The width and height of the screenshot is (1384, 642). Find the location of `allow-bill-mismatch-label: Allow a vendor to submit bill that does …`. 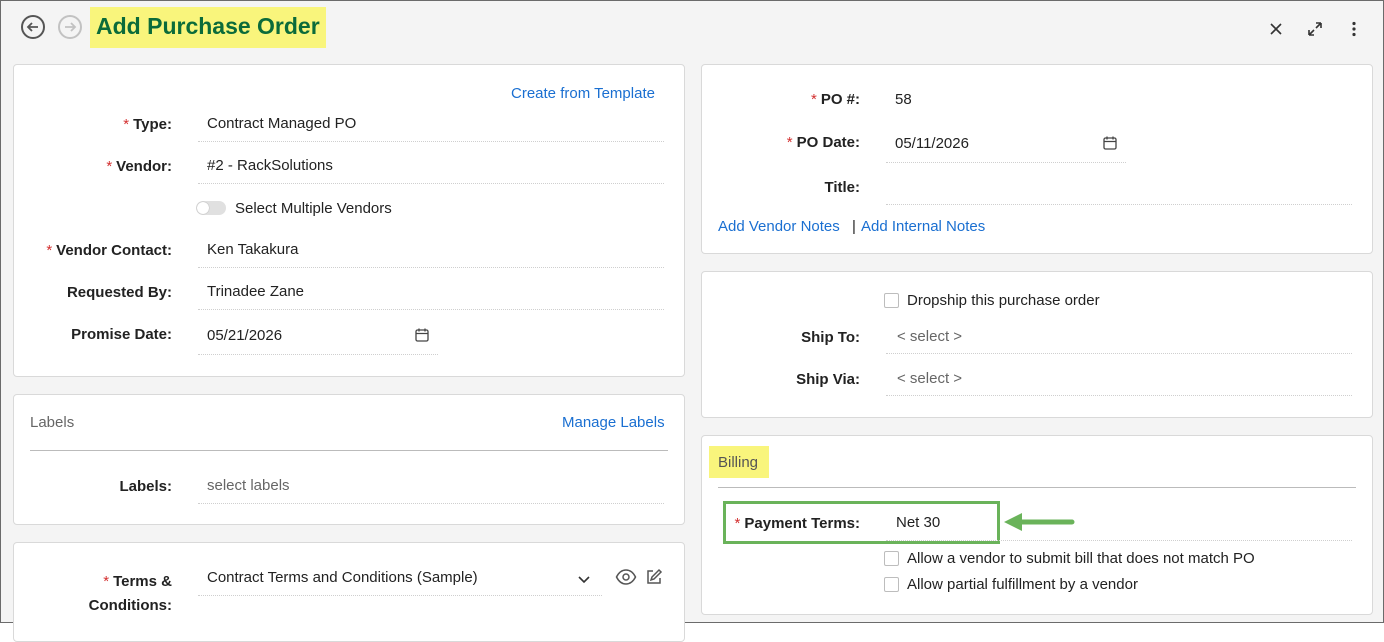

allow-bill-mismatch-label: Allow a vendor to submit bill that does … is located at coordinates (1081, 558).